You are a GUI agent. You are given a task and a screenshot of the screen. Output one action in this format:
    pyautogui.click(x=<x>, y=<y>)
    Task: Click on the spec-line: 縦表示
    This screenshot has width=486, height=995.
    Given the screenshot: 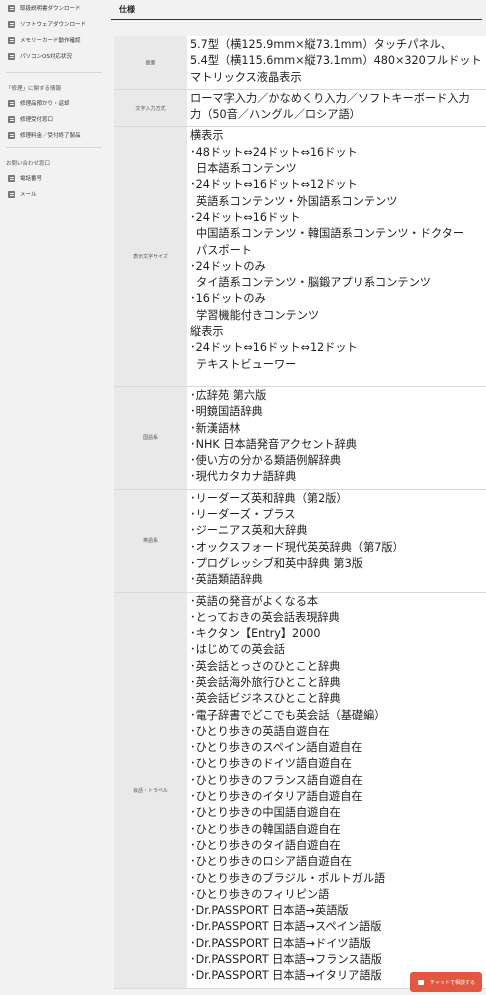 What is the action you would take?
    pyautogui.click(x=207, y=332)
    